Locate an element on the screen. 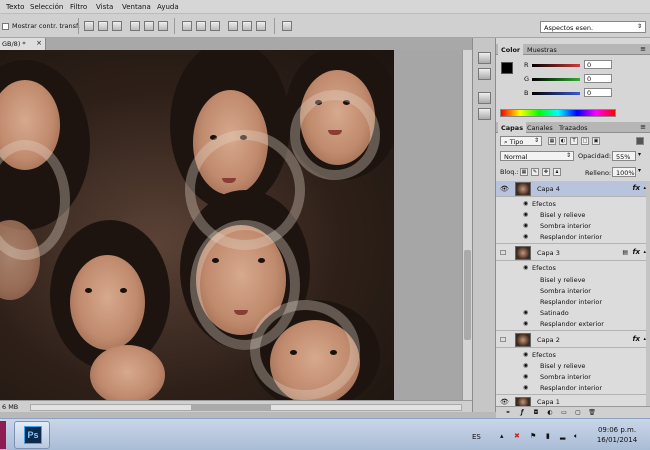  battery-icon: ▮ is located at coordinates (550, 436).